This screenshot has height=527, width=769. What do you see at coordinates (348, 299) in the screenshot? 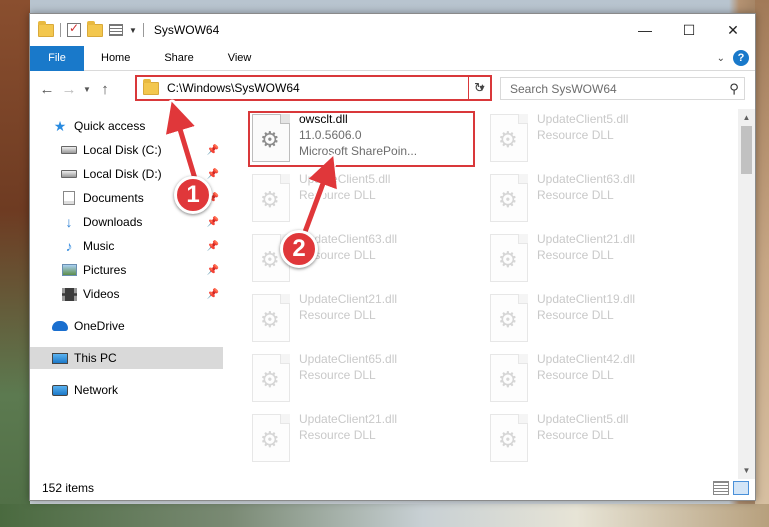
I see `file-name: UpdateClient21.dll` at bounding box center [348, 299].